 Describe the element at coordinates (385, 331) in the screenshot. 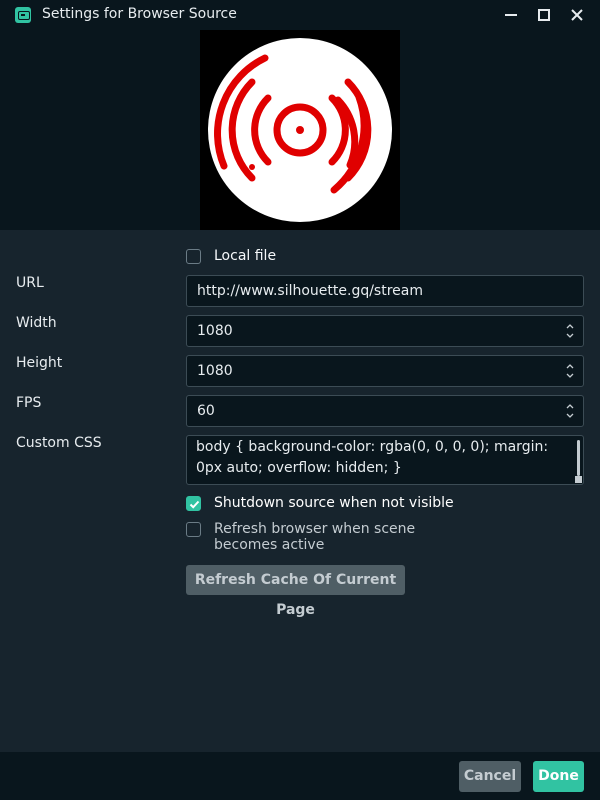

I see `width-input: 1080` at that location.